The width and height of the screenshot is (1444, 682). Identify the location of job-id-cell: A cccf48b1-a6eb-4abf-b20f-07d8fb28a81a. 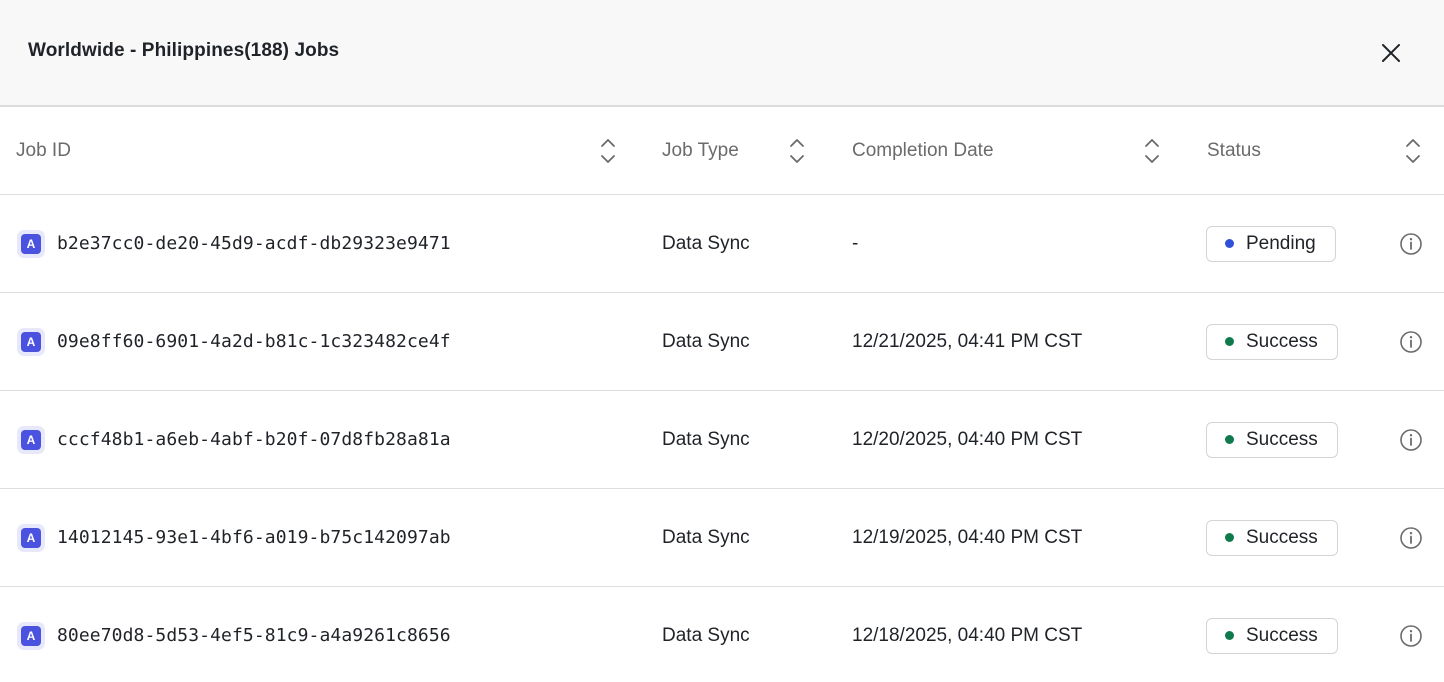
(234, 439).